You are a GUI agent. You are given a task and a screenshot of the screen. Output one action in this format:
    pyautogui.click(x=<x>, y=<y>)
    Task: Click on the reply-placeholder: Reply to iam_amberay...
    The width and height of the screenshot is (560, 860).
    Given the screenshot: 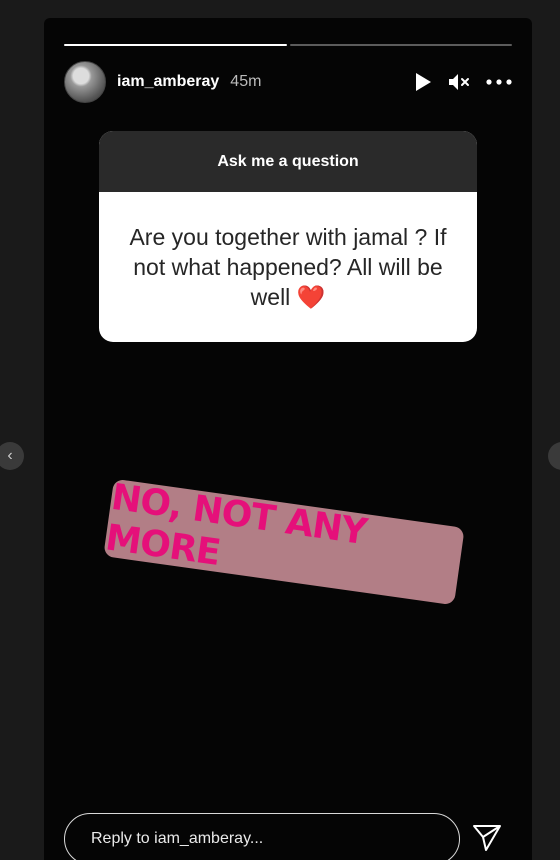 What is the action you would take?
    pyautogui.click(x=177, y=838)
    